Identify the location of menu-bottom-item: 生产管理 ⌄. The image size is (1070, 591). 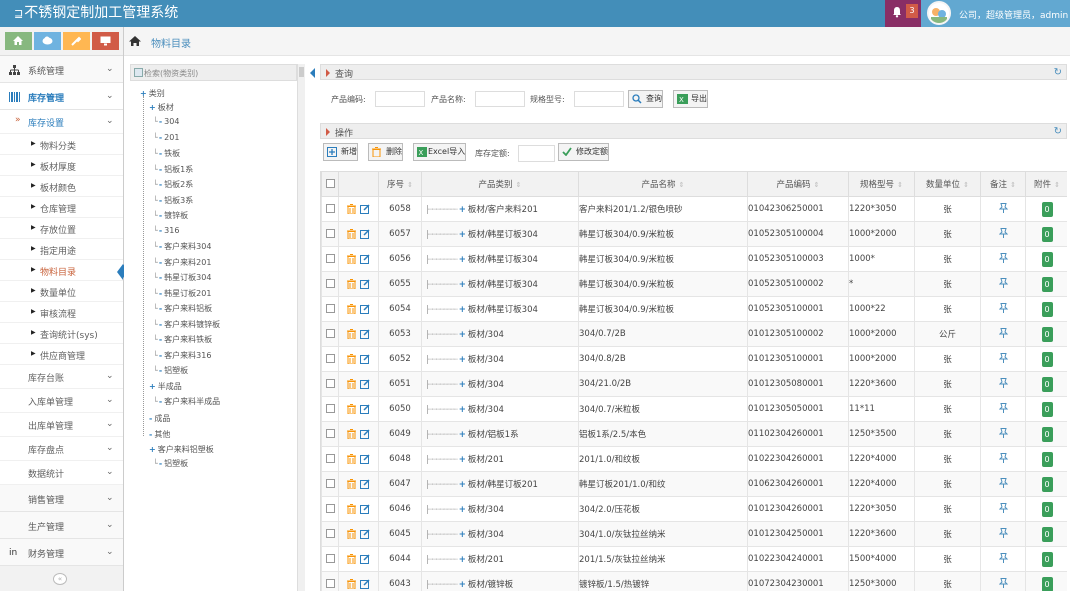
(61, 525).